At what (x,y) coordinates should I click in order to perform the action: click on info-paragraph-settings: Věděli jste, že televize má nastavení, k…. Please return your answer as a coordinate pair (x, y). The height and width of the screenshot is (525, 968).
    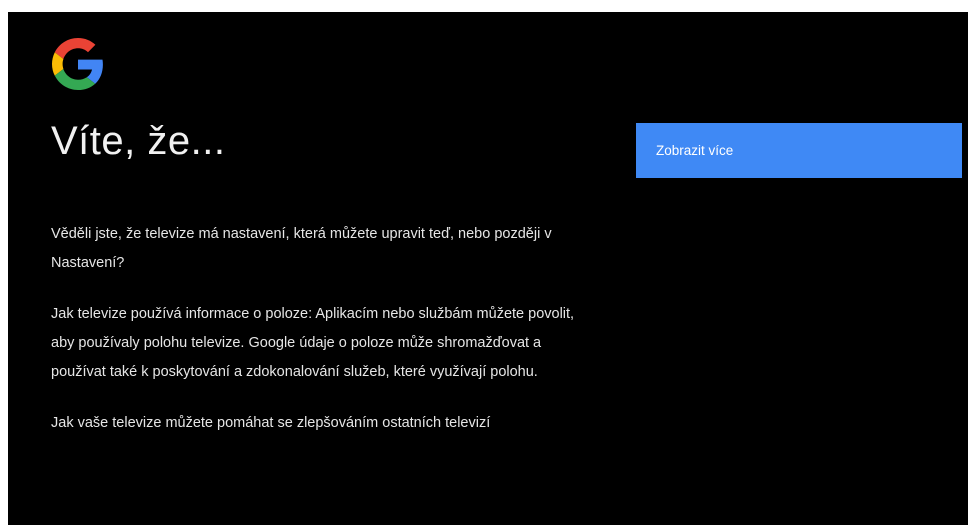
    Looking at the image, I should click on (301, 248).